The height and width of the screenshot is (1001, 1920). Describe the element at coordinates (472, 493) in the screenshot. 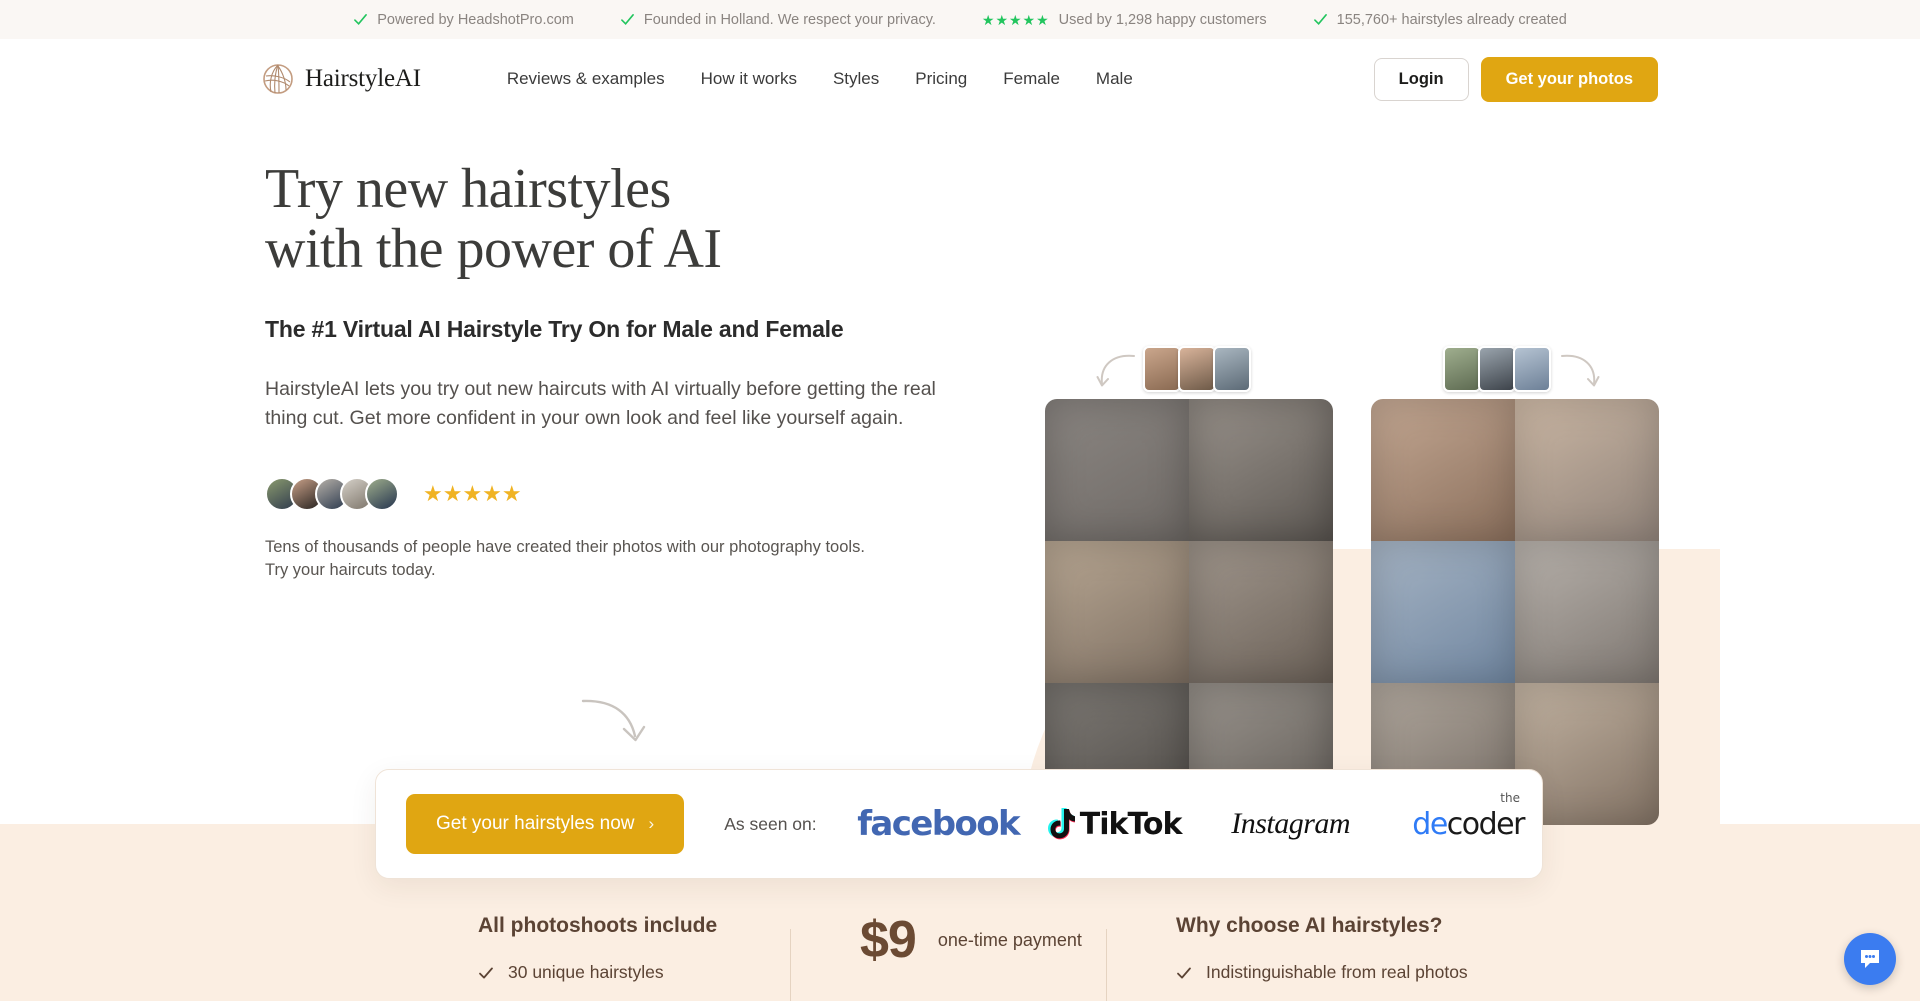

I see `rating-stars: ★★★★★` at that location.